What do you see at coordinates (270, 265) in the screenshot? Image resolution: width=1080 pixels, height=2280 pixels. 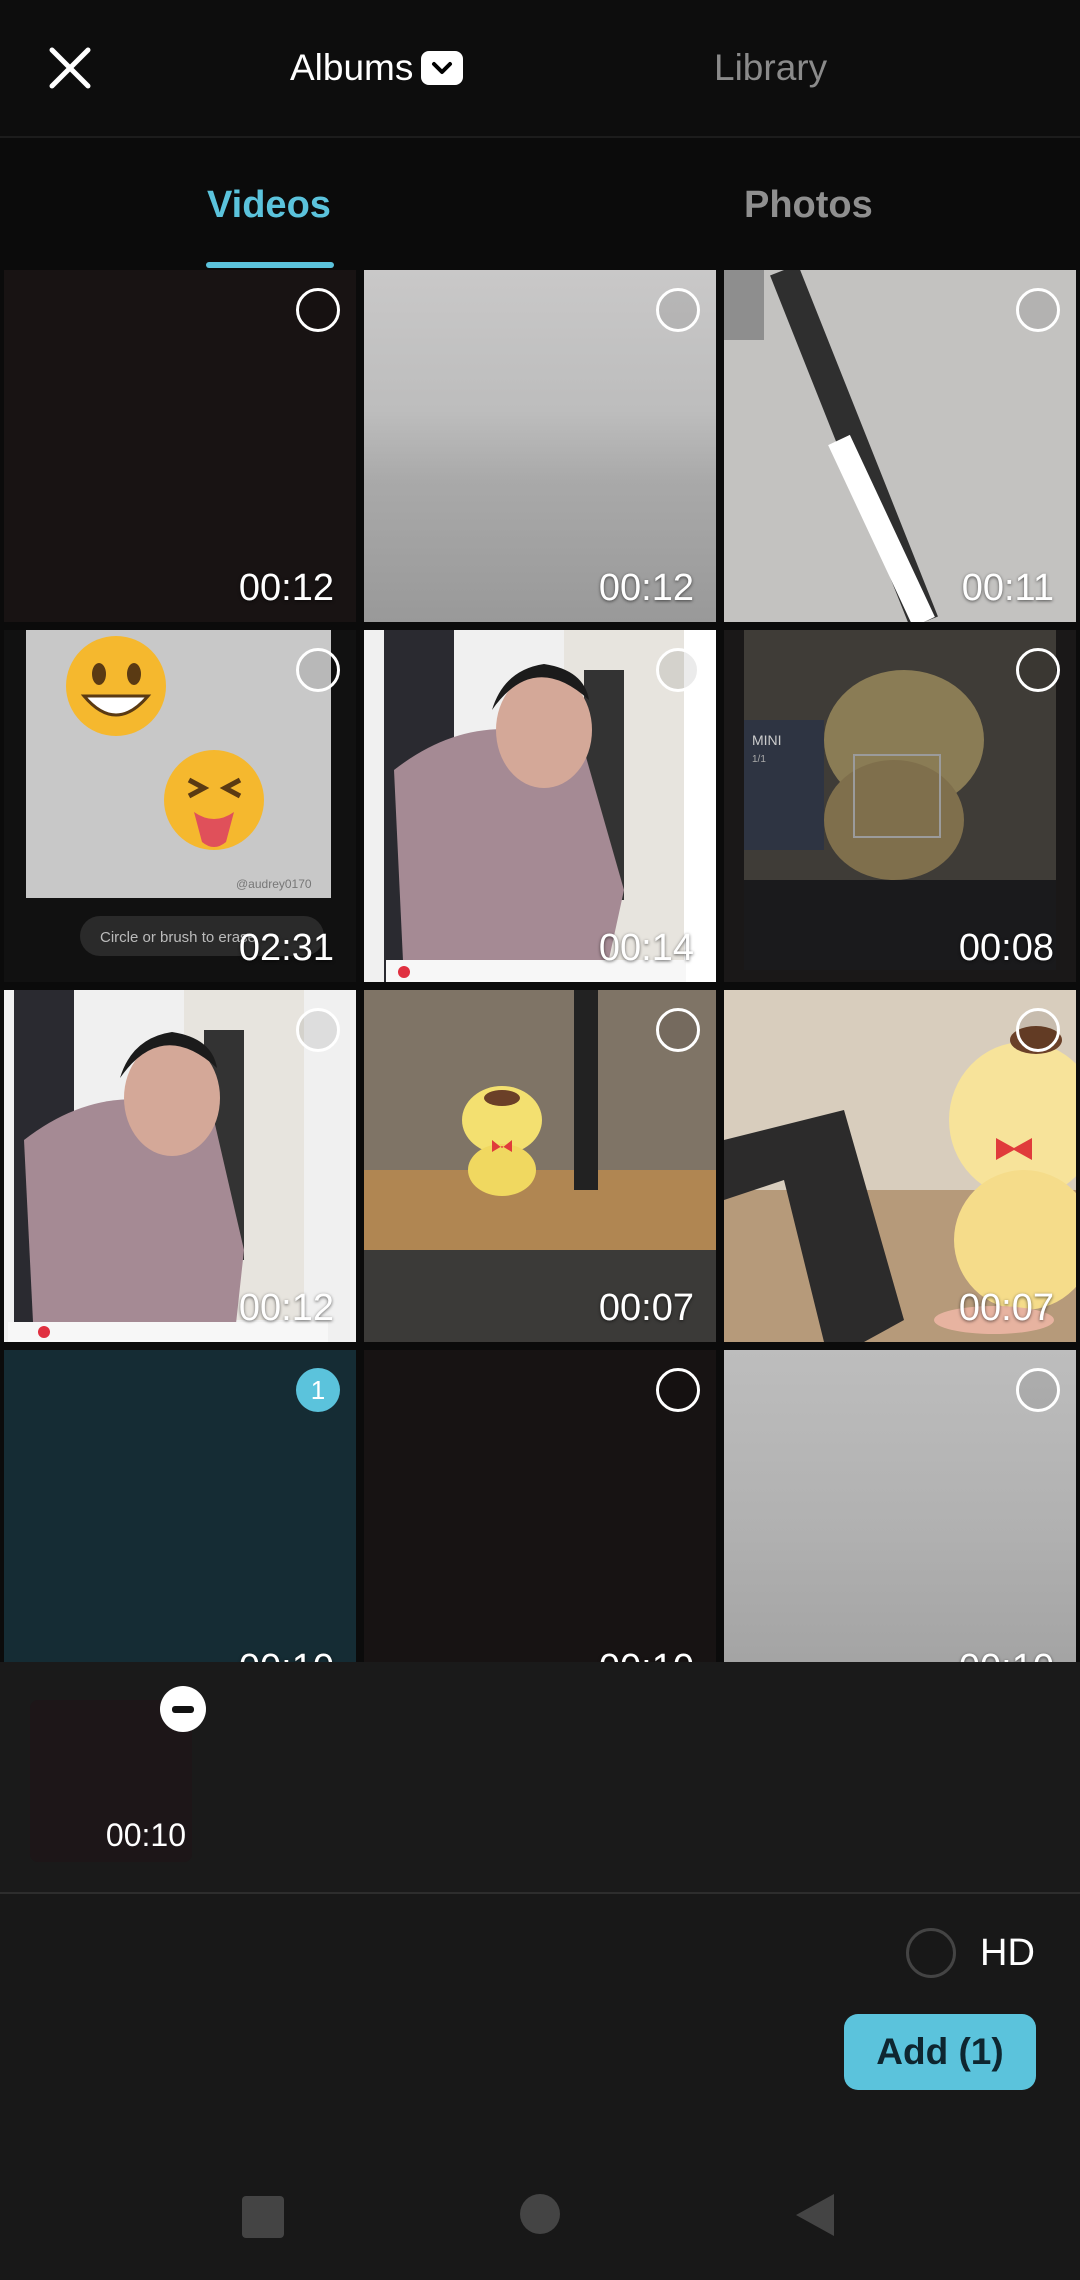 I see `active-tab-indicator` at bounding box center [270, 265].